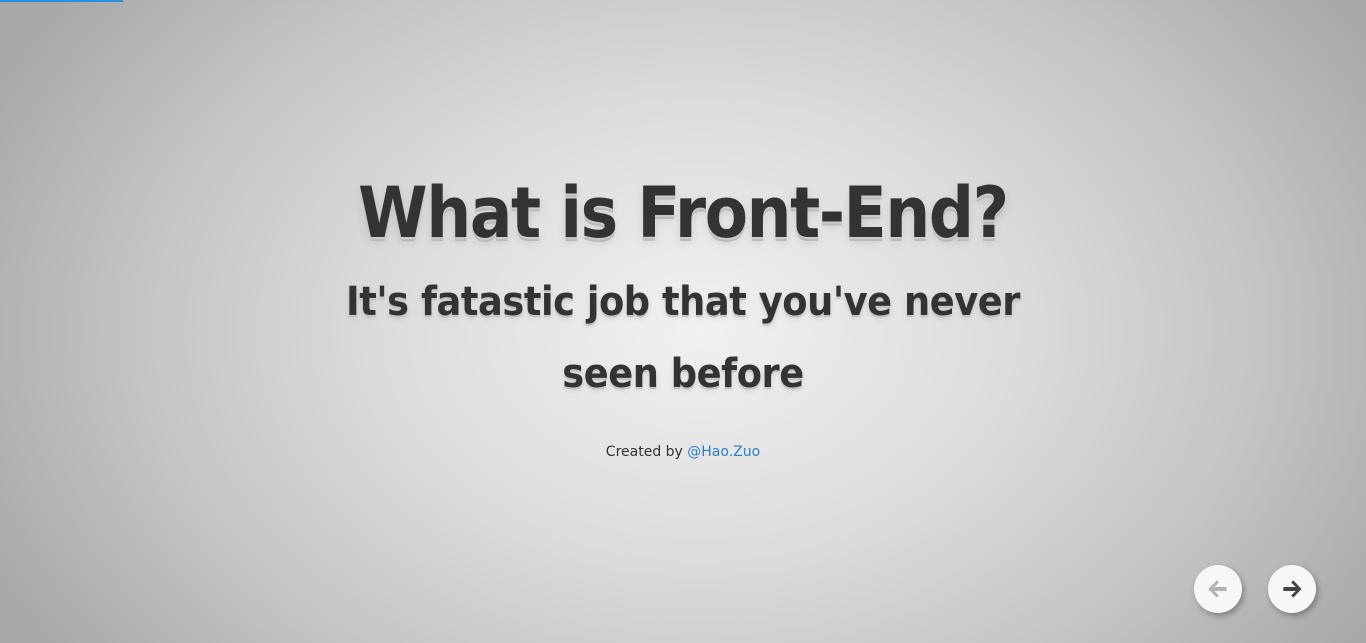 The width and height of the screenshot is (1366, 643). I want to click on credit-line: Created by @Hao.Zuo, so click(683, 452).